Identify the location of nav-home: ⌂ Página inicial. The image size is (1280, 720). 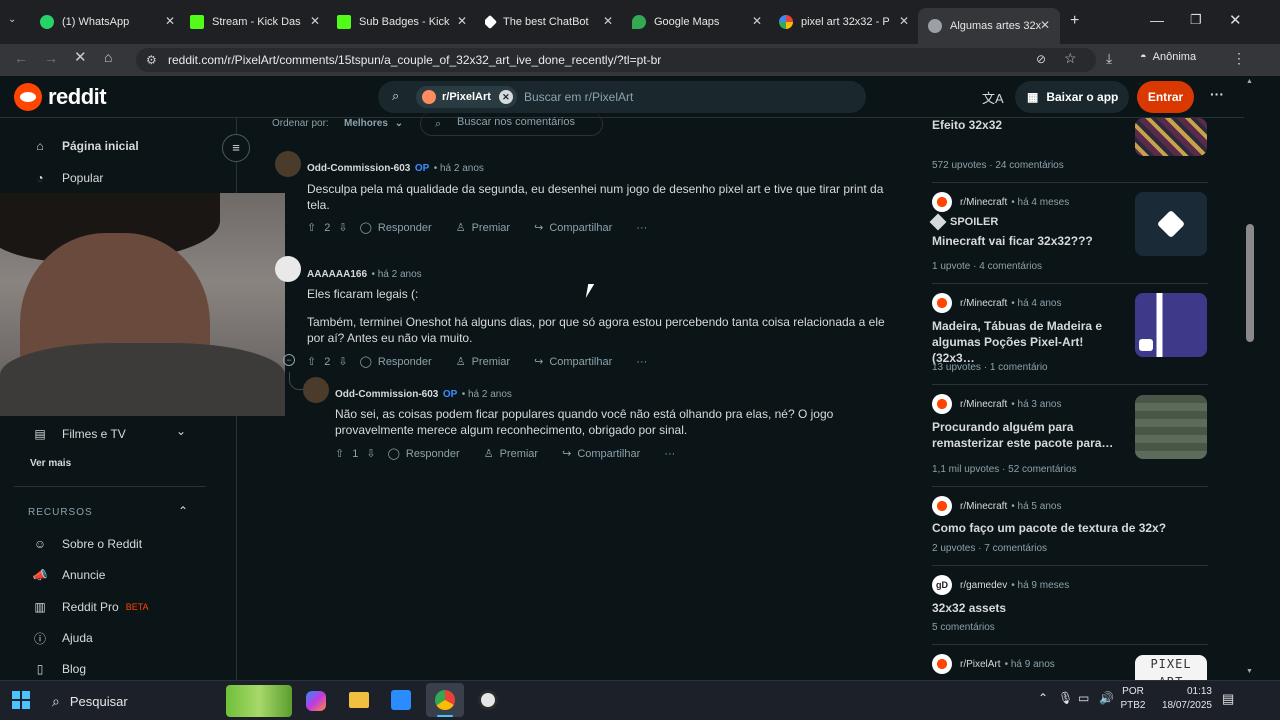
(84, 146).